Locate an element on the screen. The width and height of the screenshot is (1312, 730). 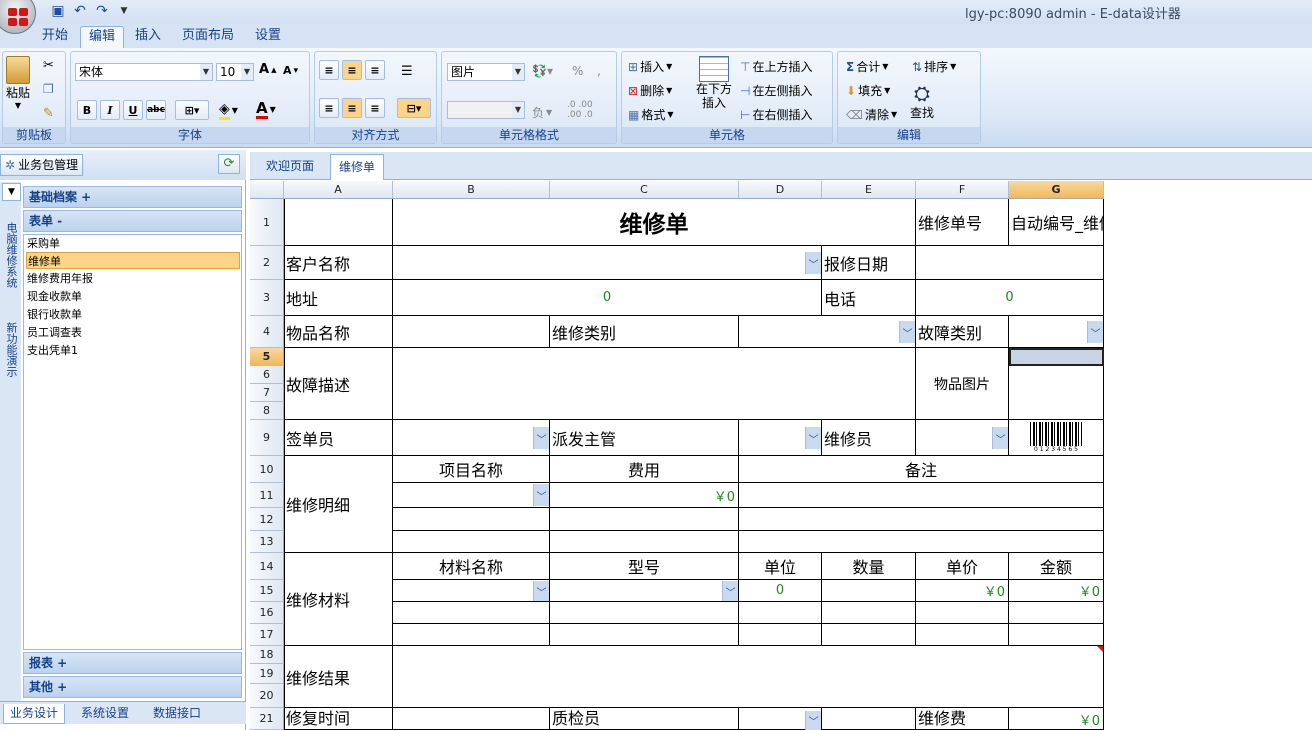
delete-button: ⊠ 删除 ▼ is located at coordinates (650, 90).